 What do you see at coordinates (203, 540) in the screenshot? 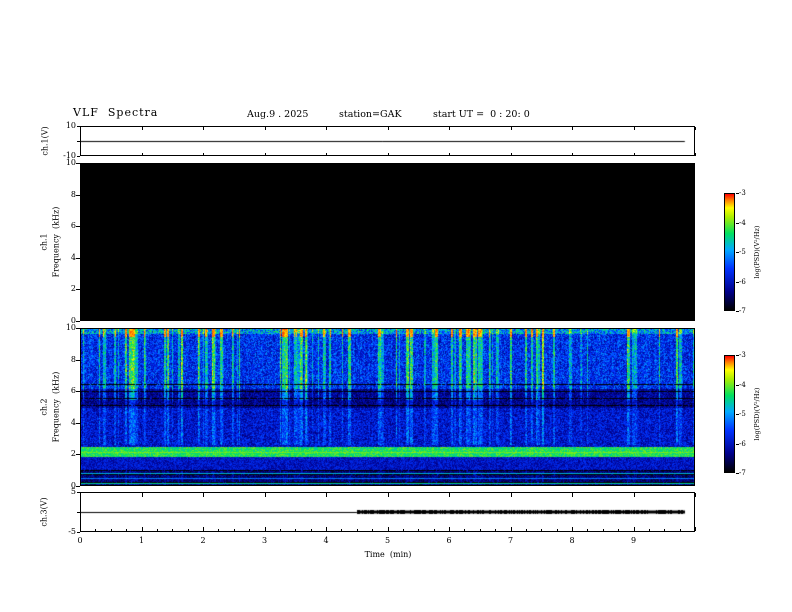
I see `x-tick-label: 2` at bounding box center [203, 540].